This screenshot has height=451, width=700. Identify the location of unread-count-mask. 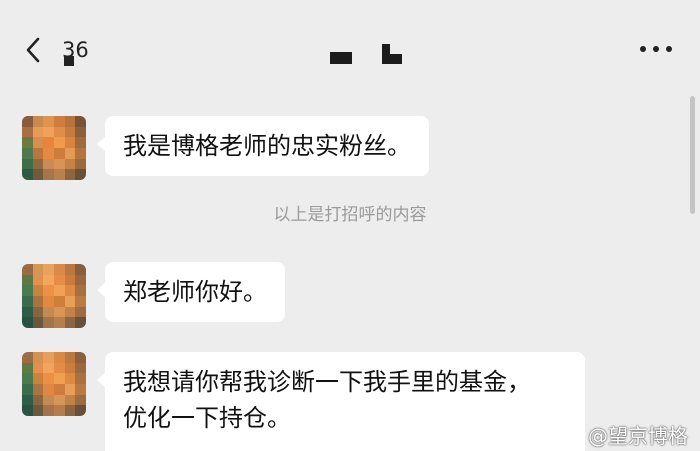
(69, 61).